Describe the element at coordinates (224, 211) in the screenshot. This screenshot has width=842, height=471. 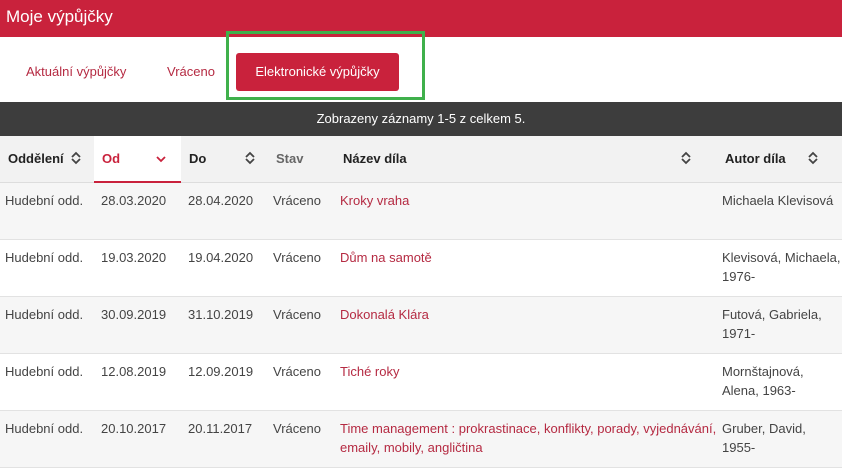
I see `cell-to: 28.04.2020` at that location.